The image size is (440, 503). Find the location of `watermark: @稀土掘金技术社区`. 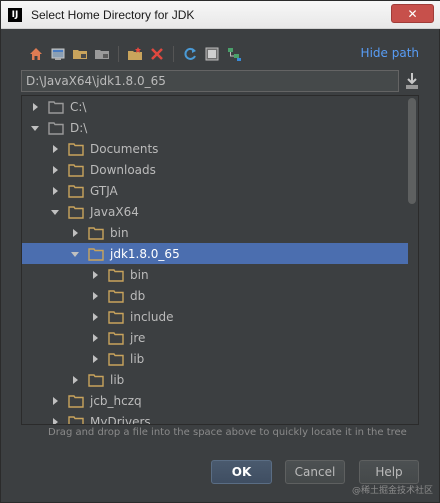

watermark: @稀土掘金技术社区 is located at coordinates (392, 491).